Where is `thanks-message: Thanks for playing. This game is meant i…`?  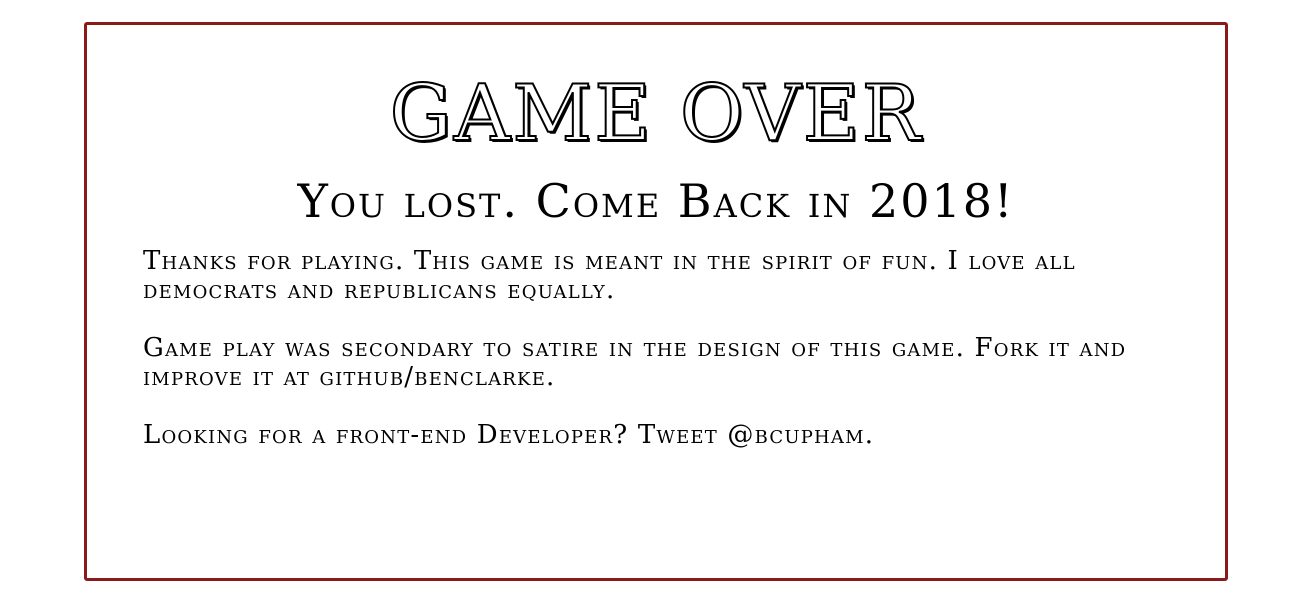
thanks-message: Thanks for playing. This game is meant i… is located at coordinates (609, 275).